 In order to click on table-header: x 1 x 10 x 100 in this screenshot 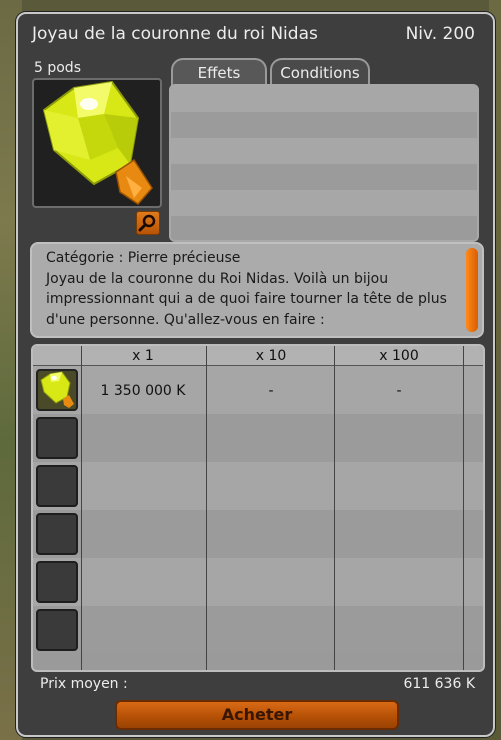, I will do `click(258, 356)`.